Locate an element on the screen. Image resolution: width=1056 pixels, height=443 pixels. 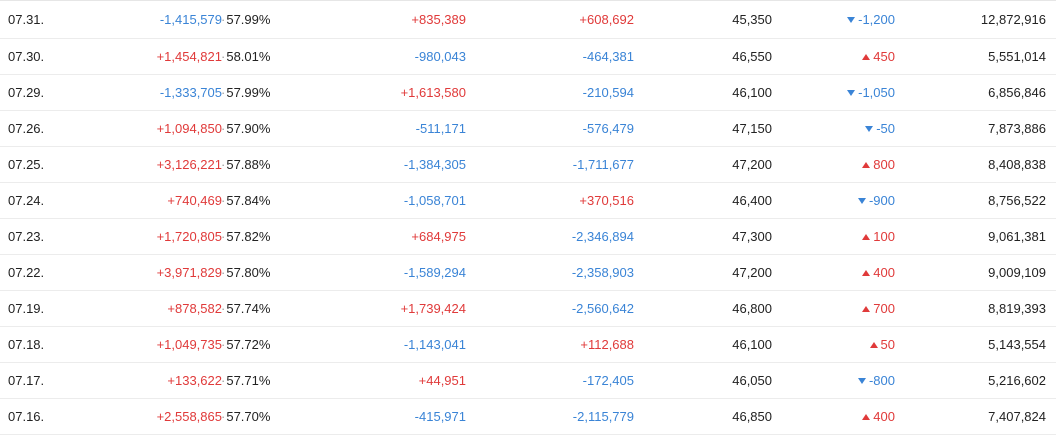
institution-net-cell: -1,589,294 is located at coordinates (434, 272).